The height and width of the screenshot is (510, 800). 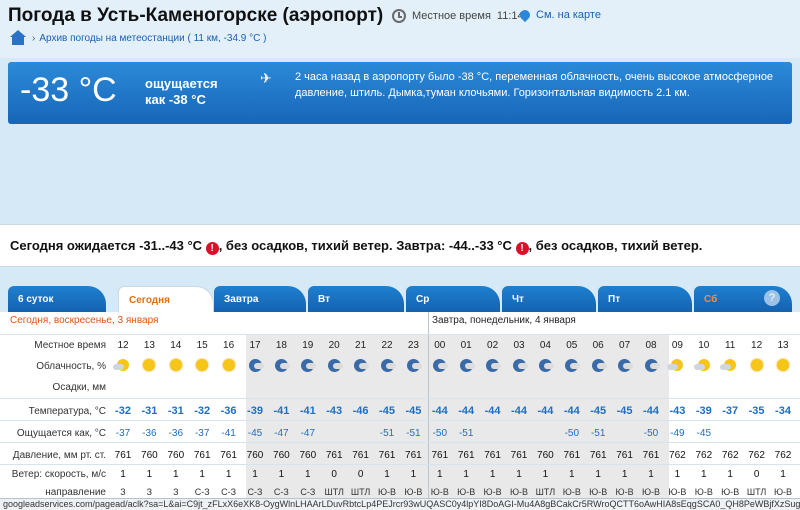 I want to click on label-pressure: Давление, мм рт. ст., so click(x=59, y=455).